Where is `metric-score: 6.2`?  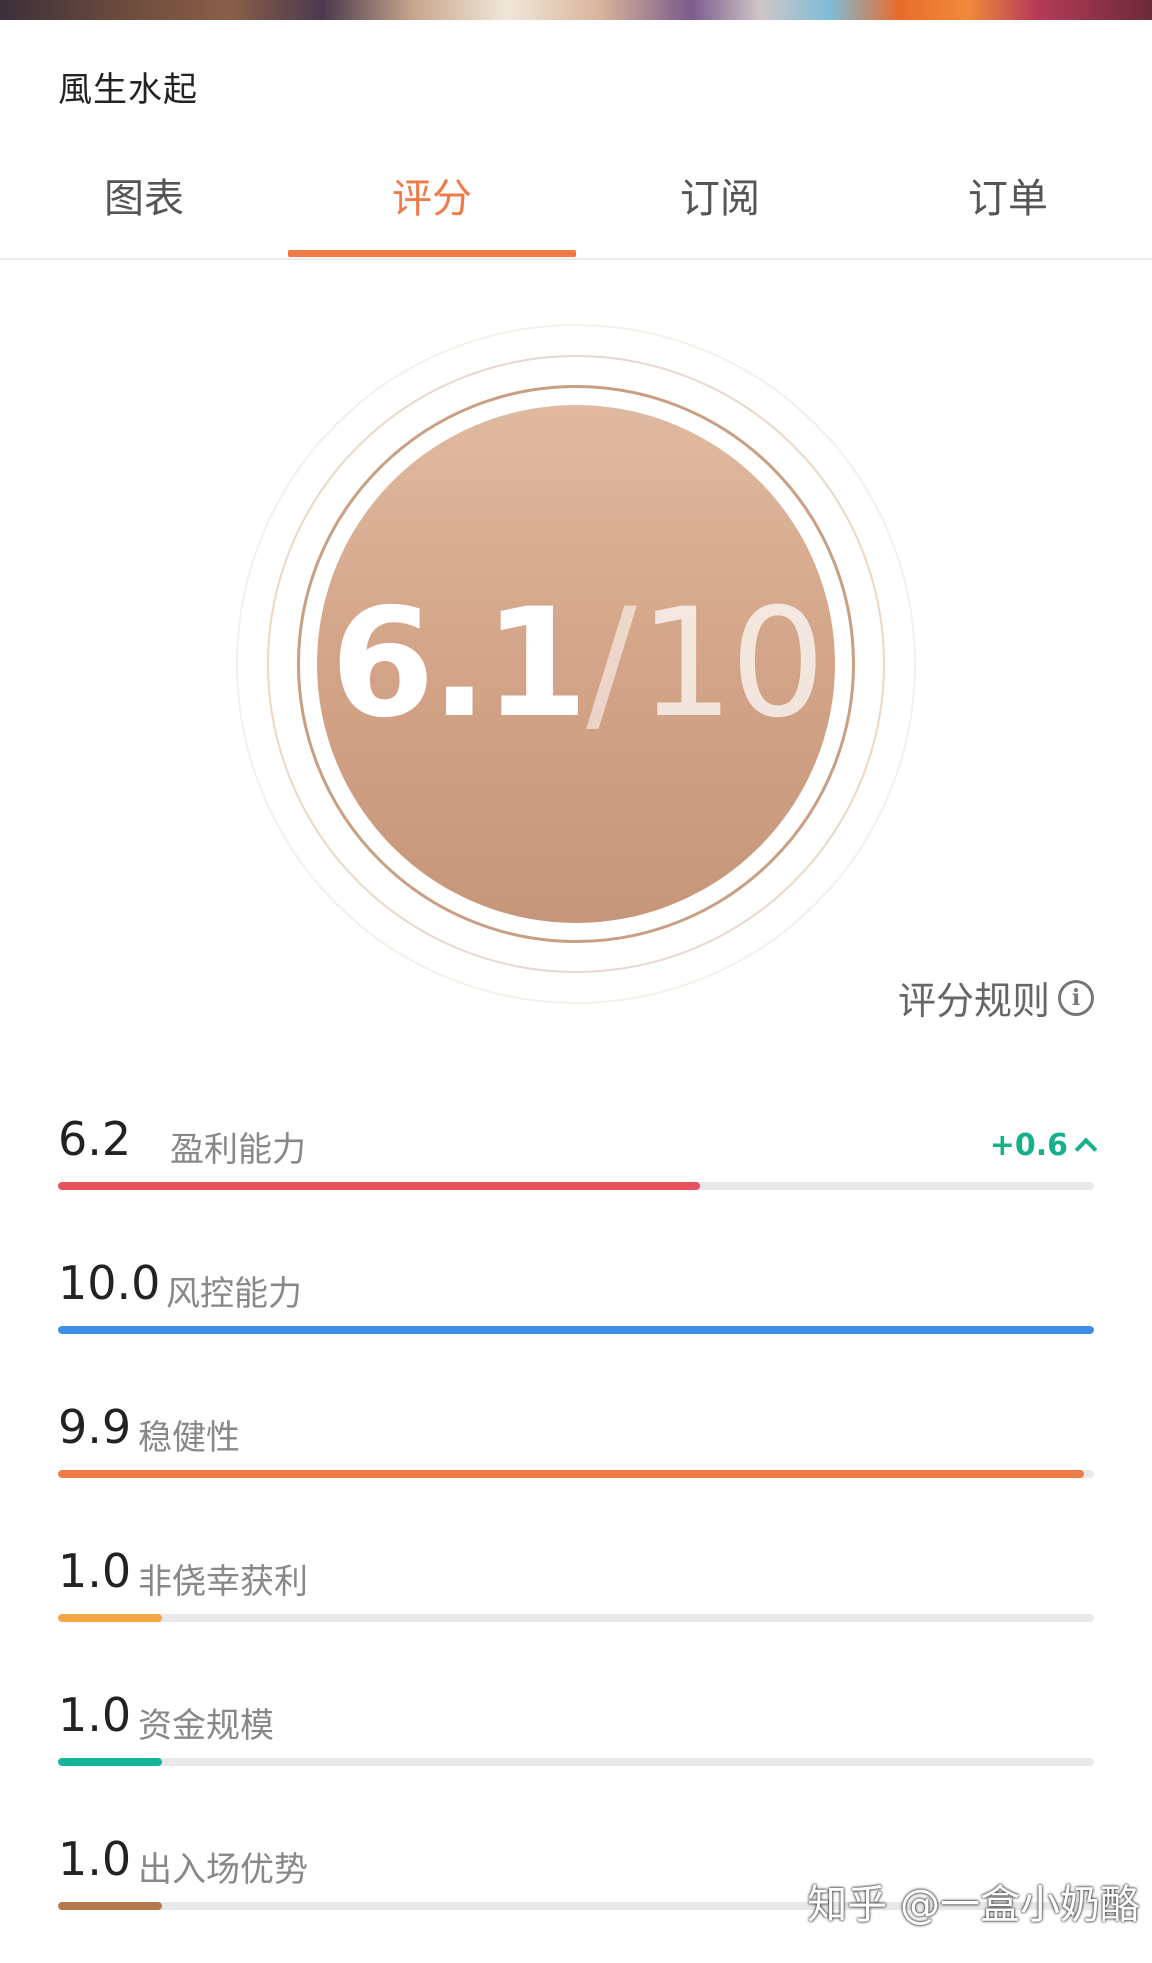
metric-score: 6.2 is located at coordinates (95, 1139).